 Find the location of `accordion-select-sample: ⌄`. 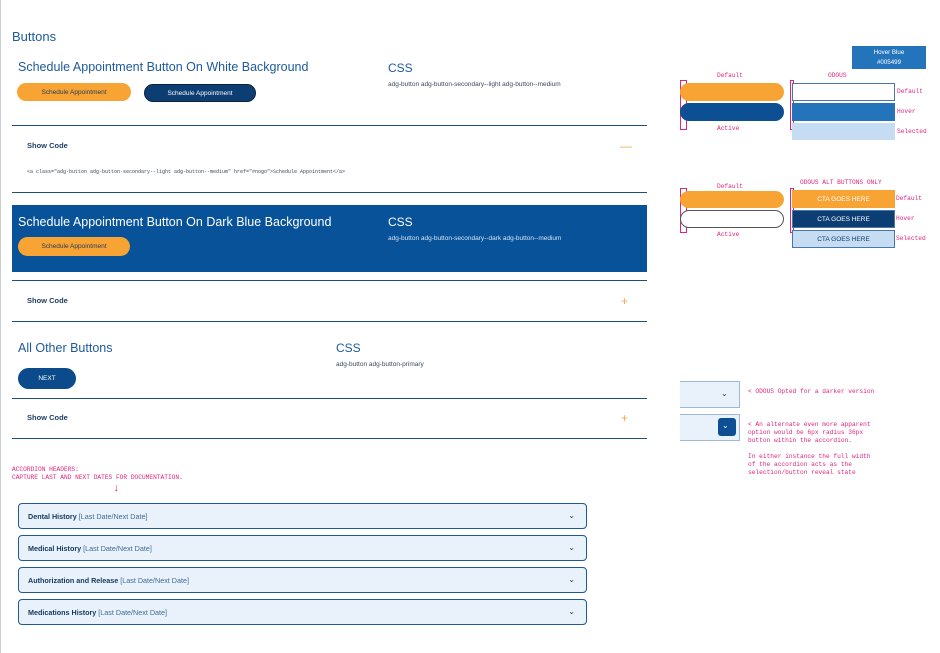

accordion-select-sample: ⌄ is located at coordinates (710, 394).